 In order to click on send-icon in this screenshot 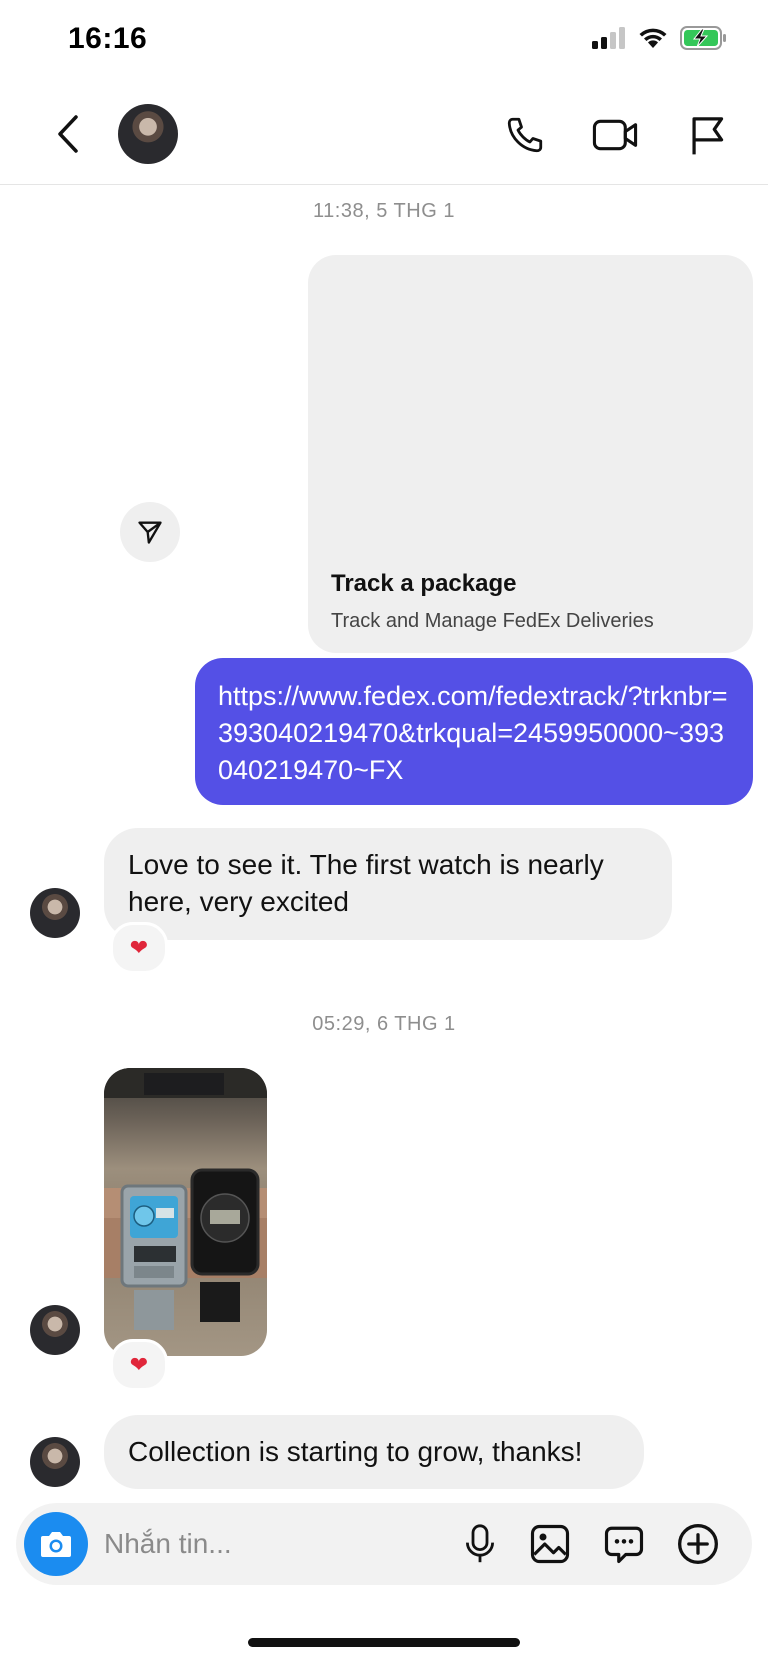, I will do `click(150, 532)`.